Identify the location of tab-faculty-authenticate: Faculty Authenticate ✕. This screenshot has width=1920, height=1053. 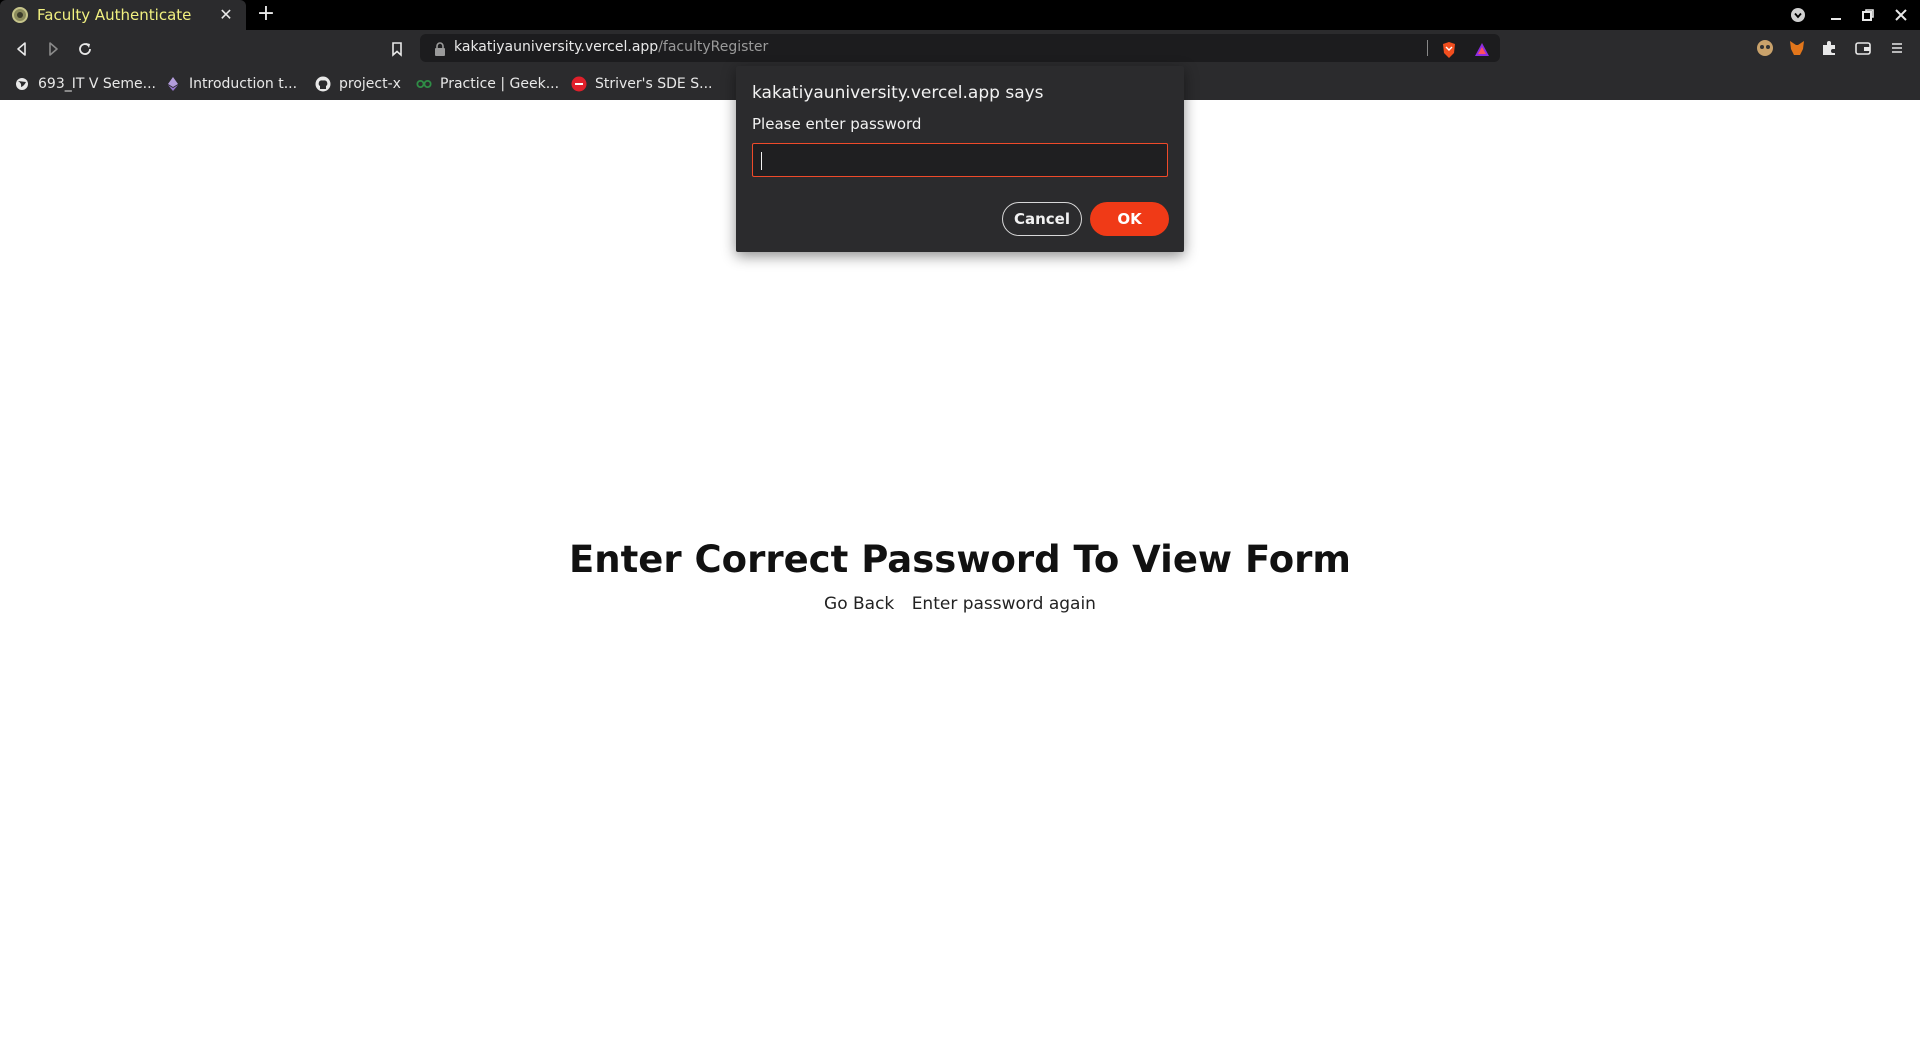
(123, 15).